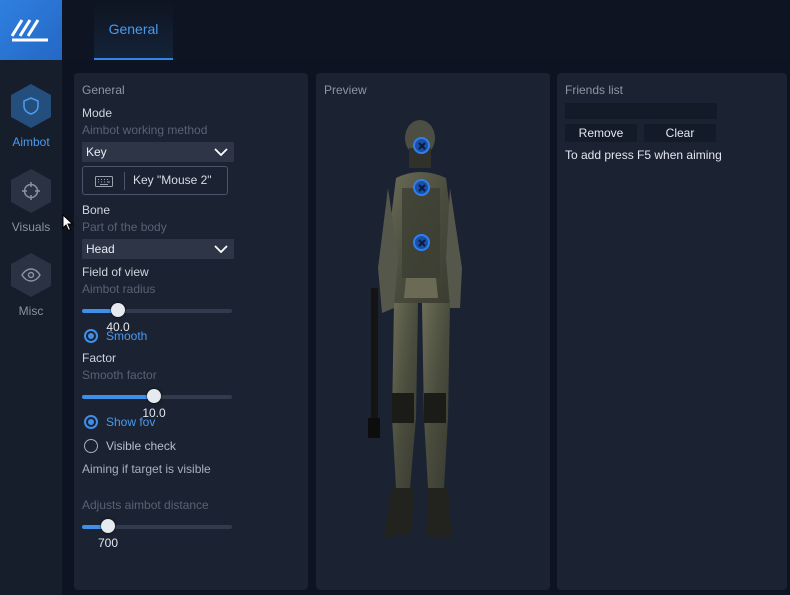  I want to click on slider-fill, so click(118, 397).